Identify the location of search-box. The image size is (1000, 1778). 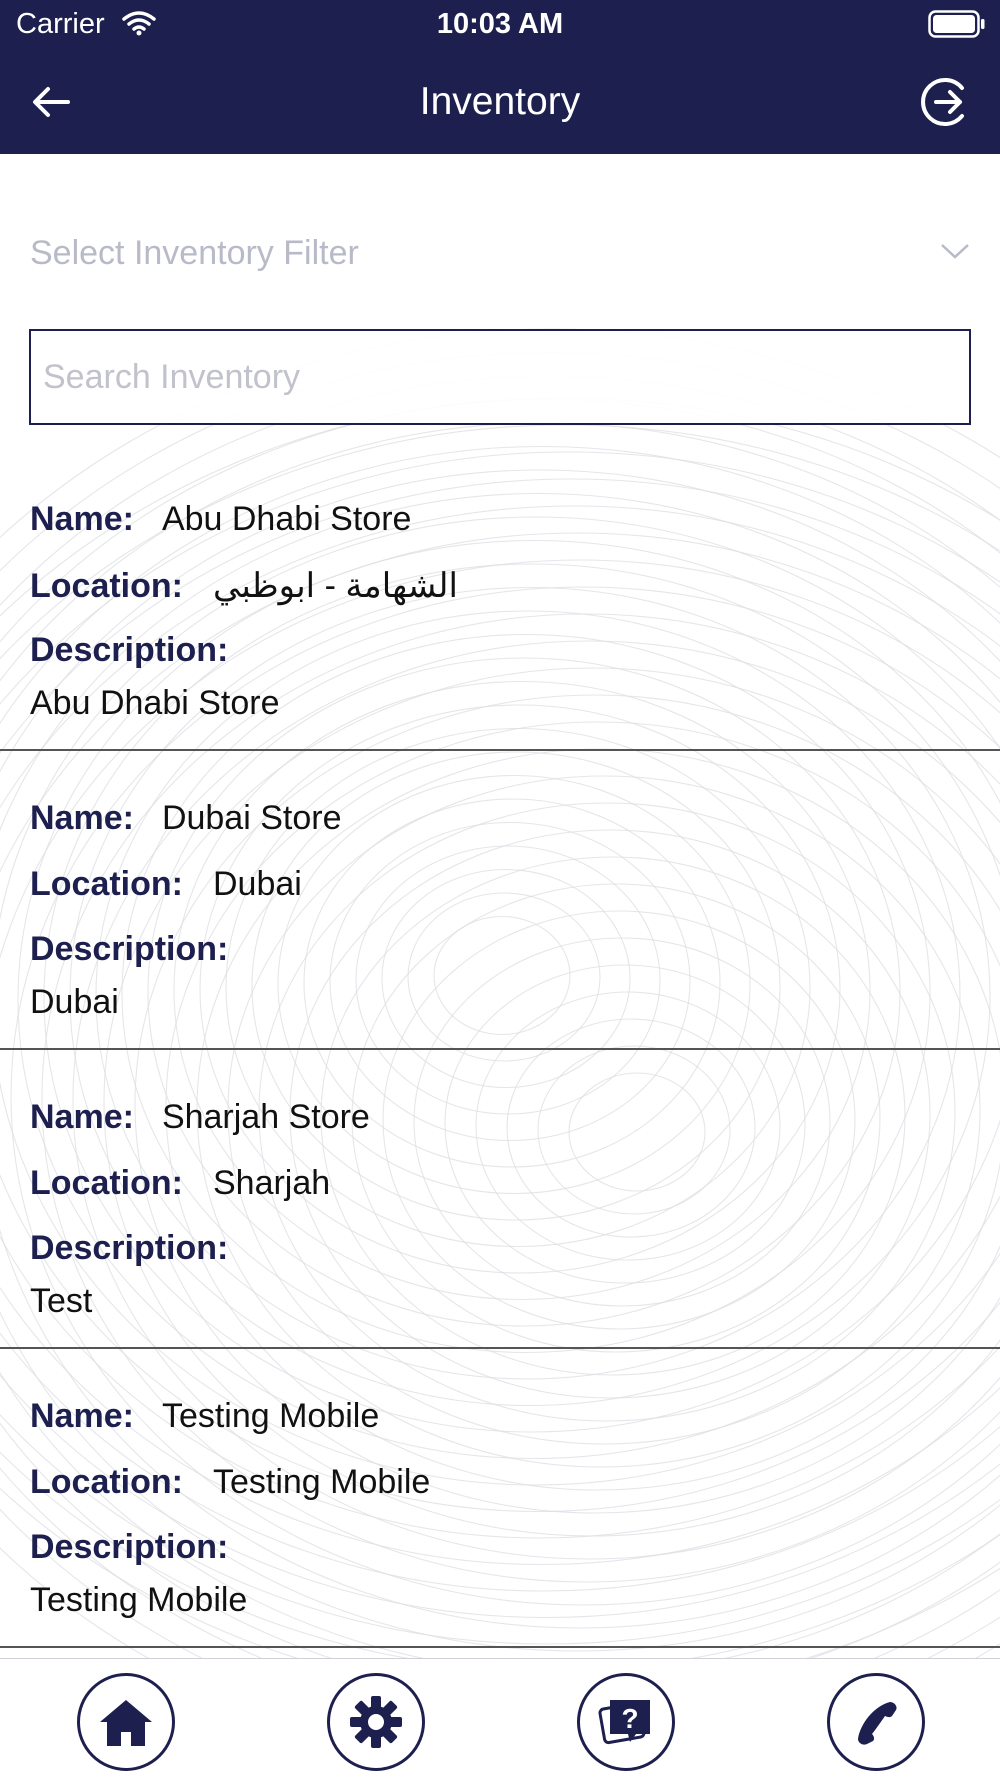
(500, 377).